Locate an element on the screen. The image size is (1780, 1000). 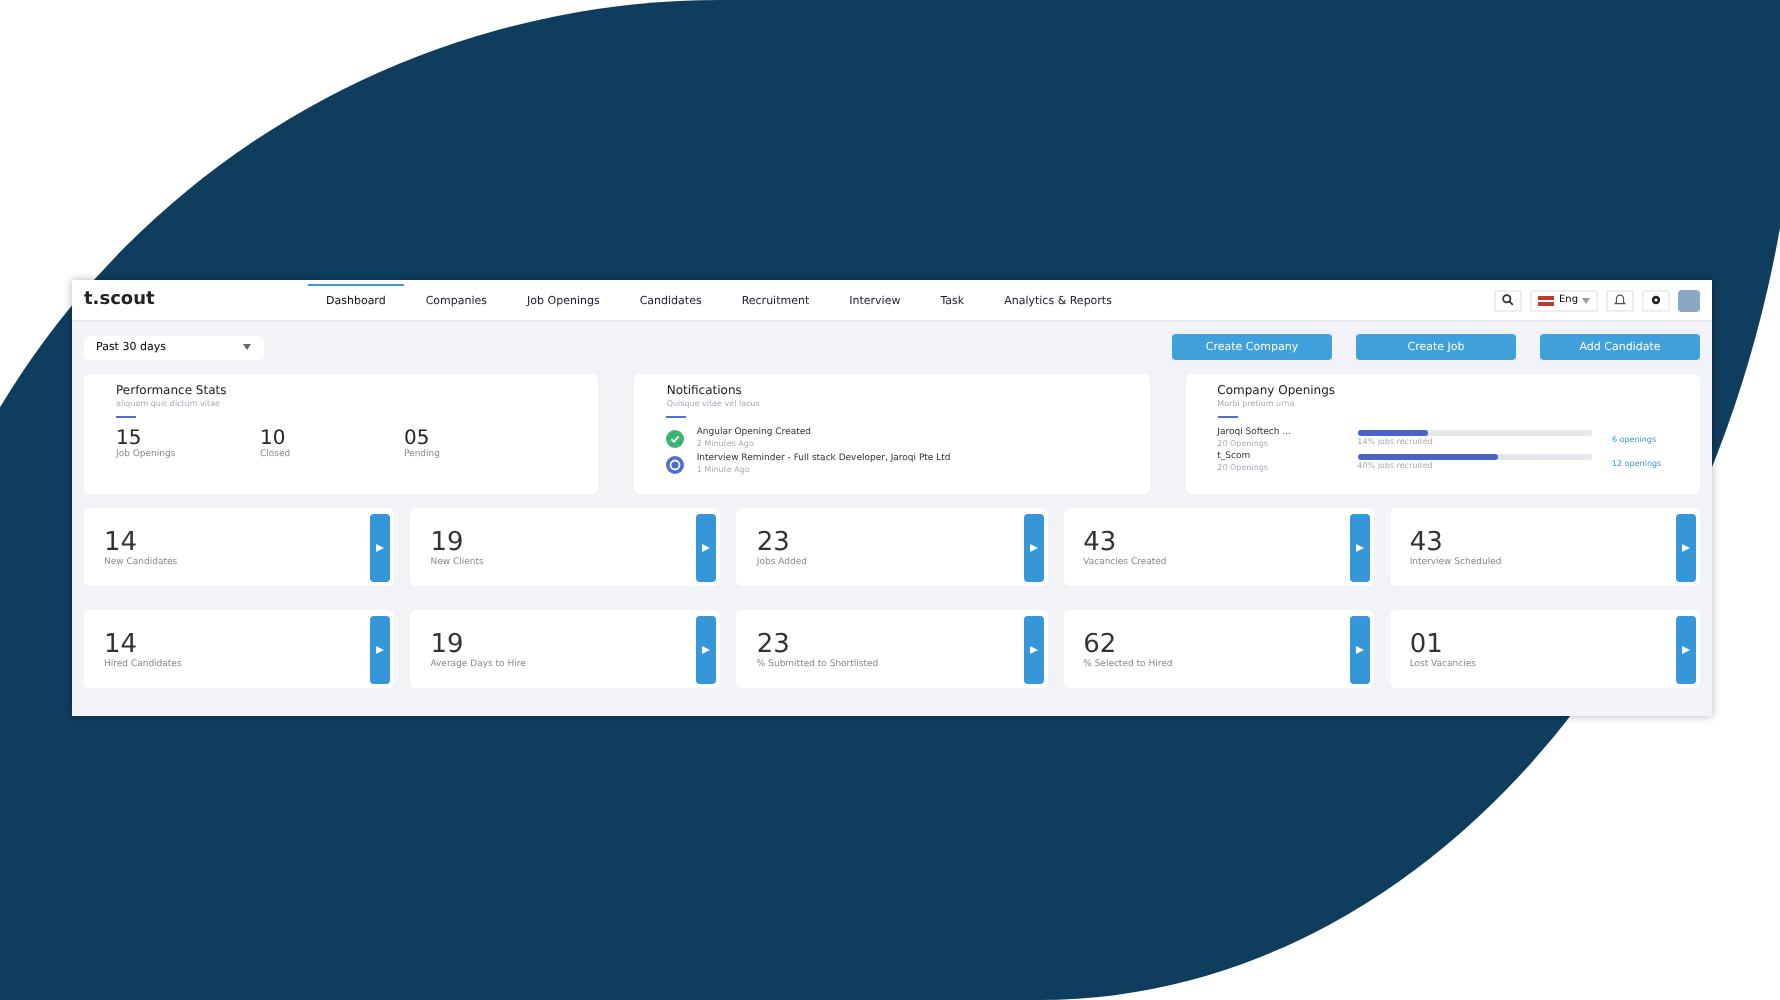
check-icon is located at coordinates (675, 438).